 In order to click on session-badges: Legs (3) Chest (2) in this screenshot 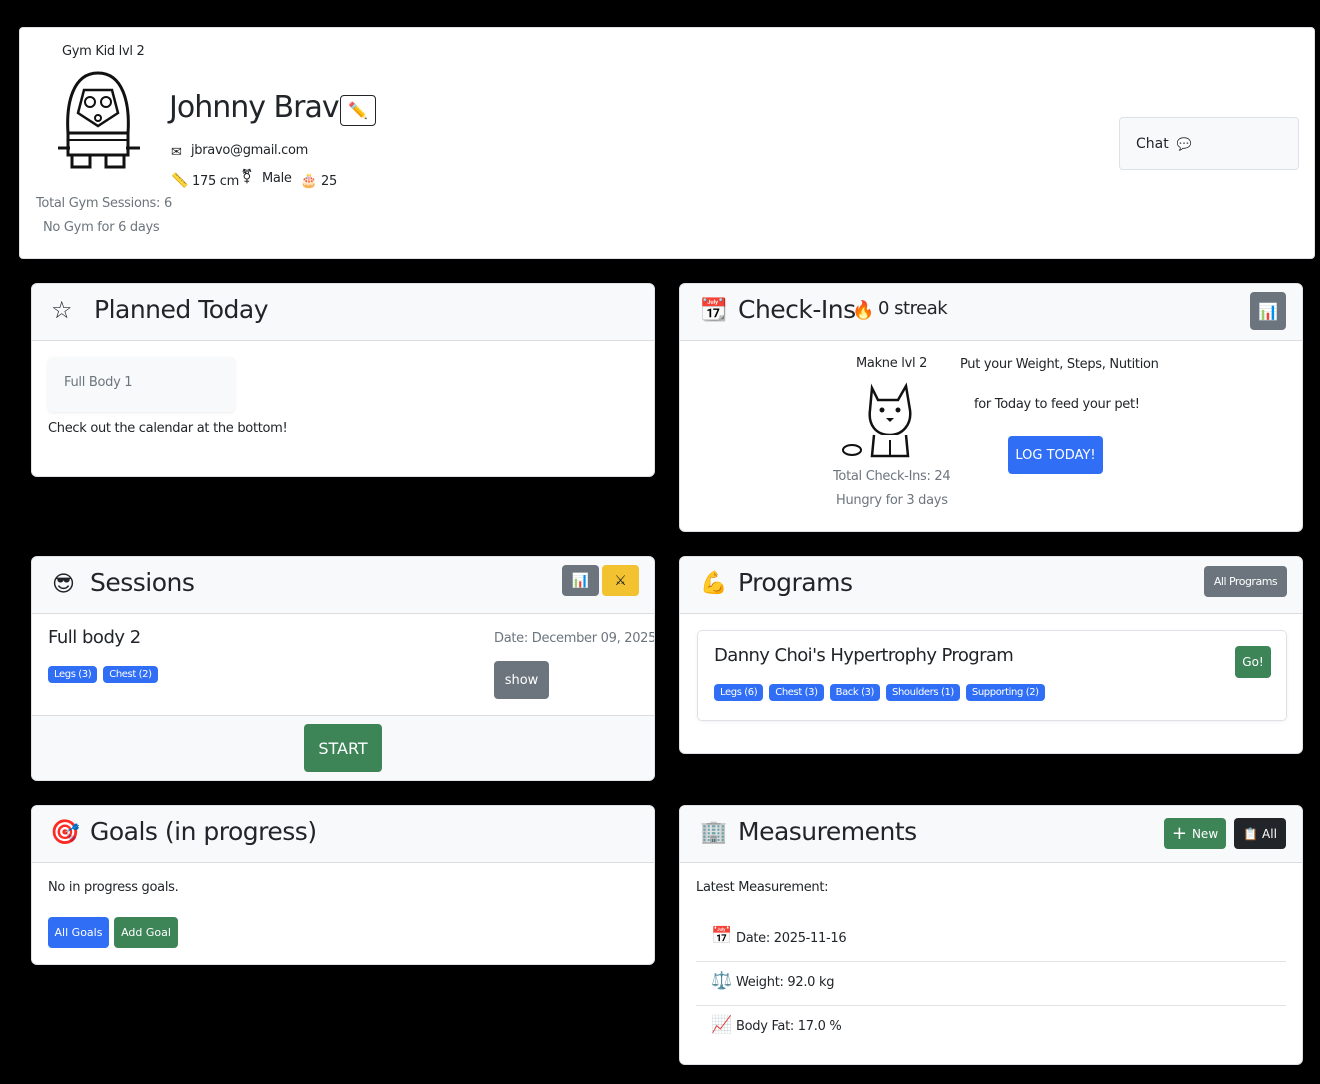, I will do `click(106, 672)`.